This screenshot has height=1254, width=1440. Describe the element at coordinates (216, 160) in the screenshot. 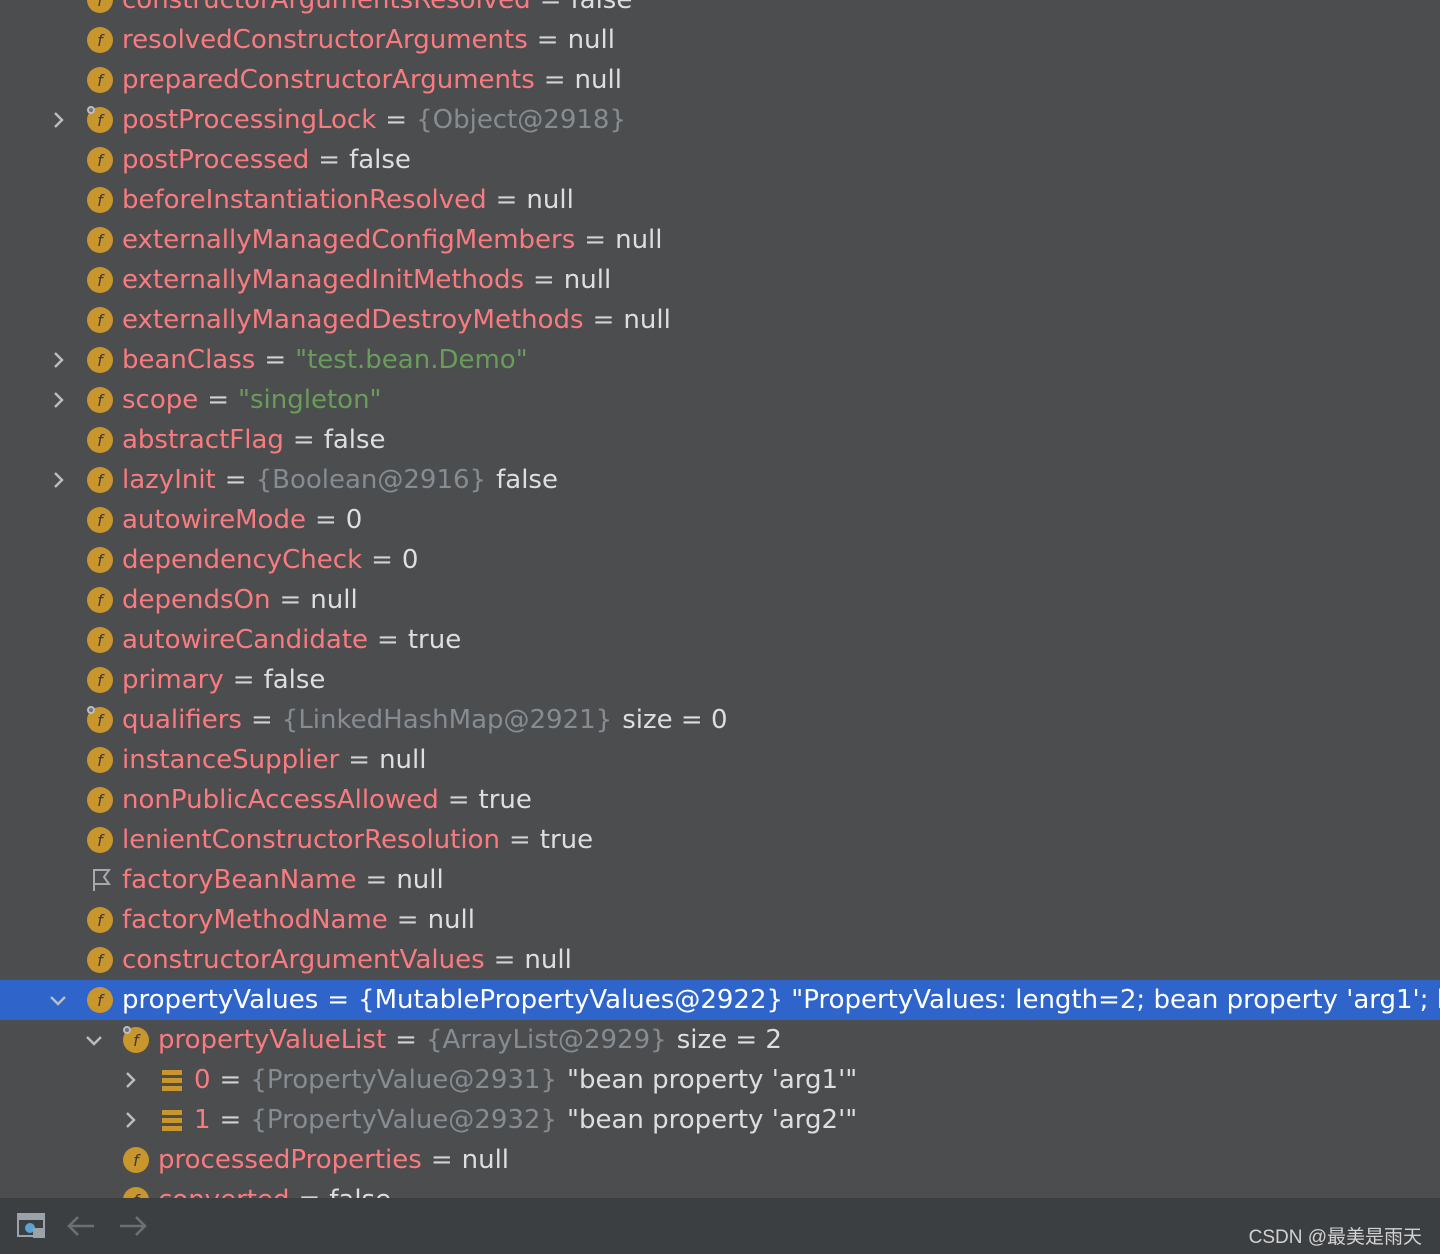

I see `field-name: postProcessed` at that location.